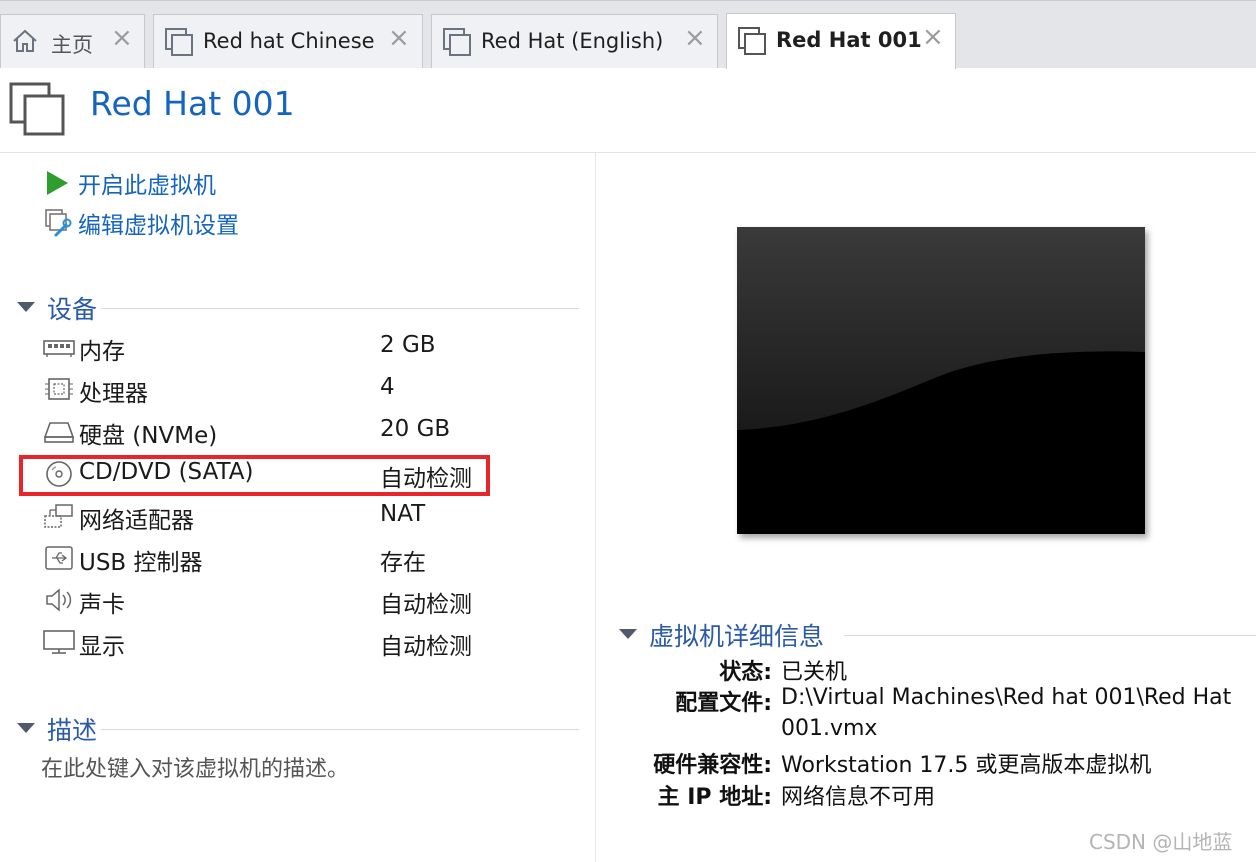  What do you see at coordinates (59, 431) in the screenshot?
I see `harddisk-icon` at bounding box center [59, 431].